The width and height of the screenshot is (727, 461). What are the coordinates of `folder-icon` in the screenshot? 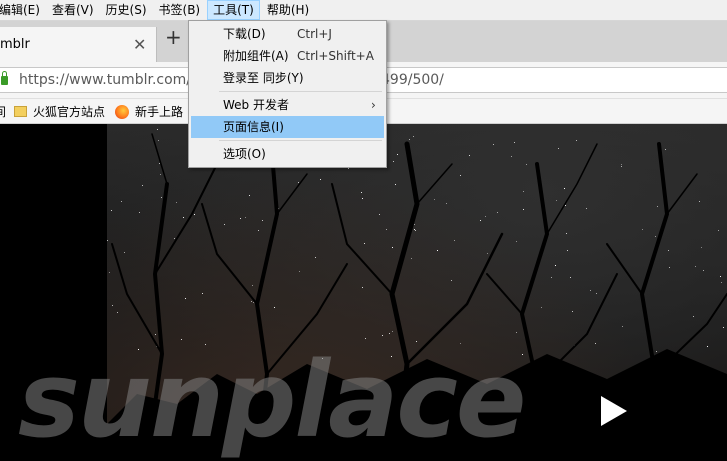 It's located at (20, 111).